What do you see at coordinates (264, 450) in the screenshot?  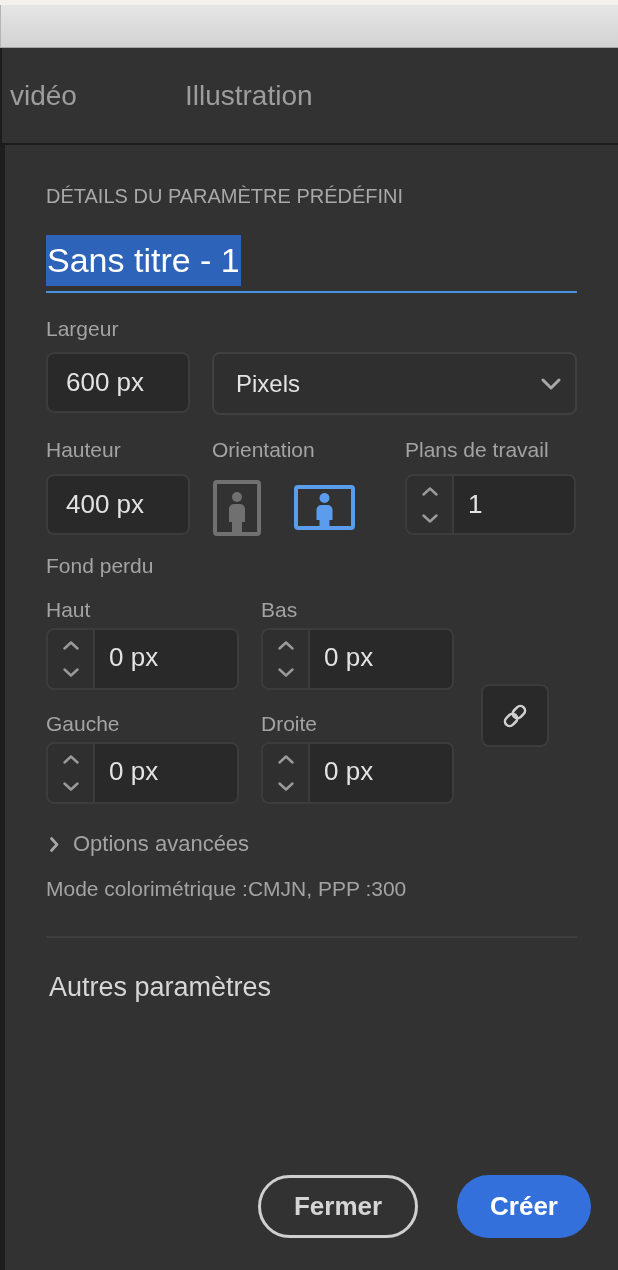 I see `field-label: Orientation` at bounding box center [264, 450].